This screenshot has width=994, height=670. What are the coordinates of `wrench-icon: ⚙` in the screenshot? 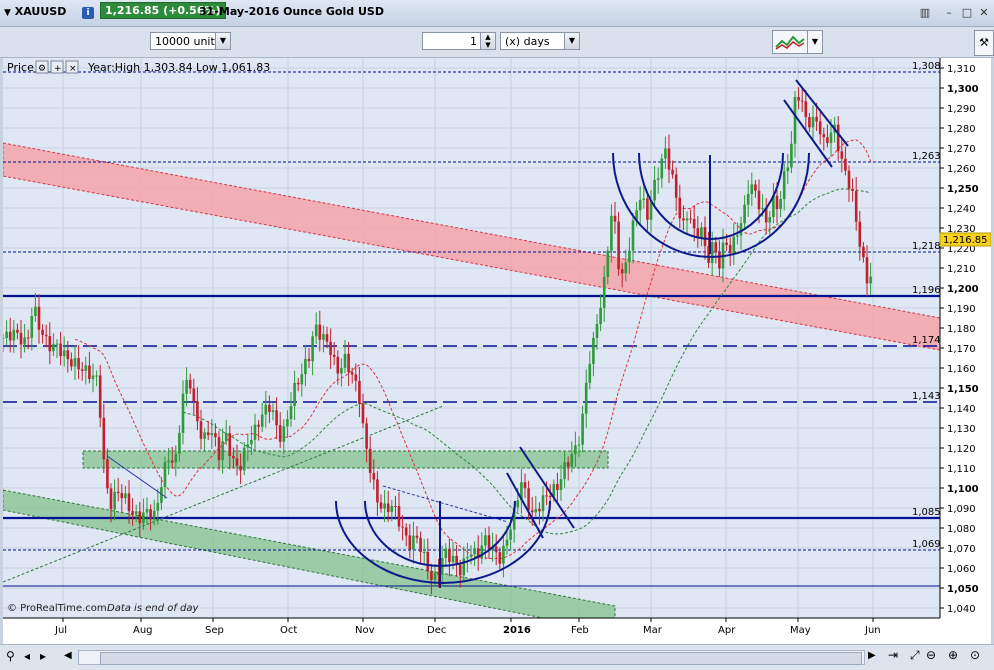 It's located at (42, 67).